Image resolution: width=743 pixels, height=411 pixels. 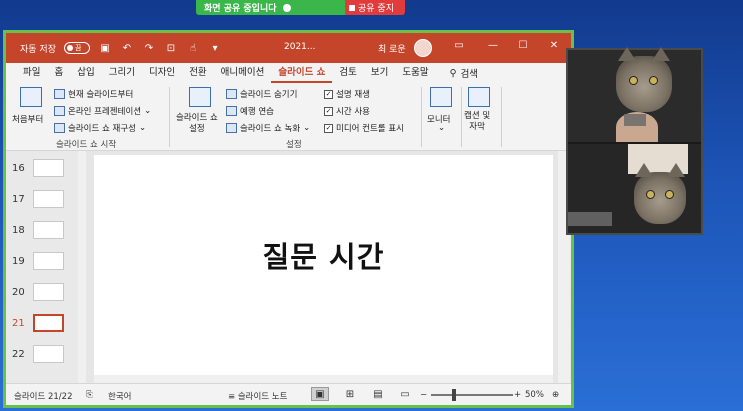 I want to click on reading-view-button: ▤, so click(x=378, y=394).